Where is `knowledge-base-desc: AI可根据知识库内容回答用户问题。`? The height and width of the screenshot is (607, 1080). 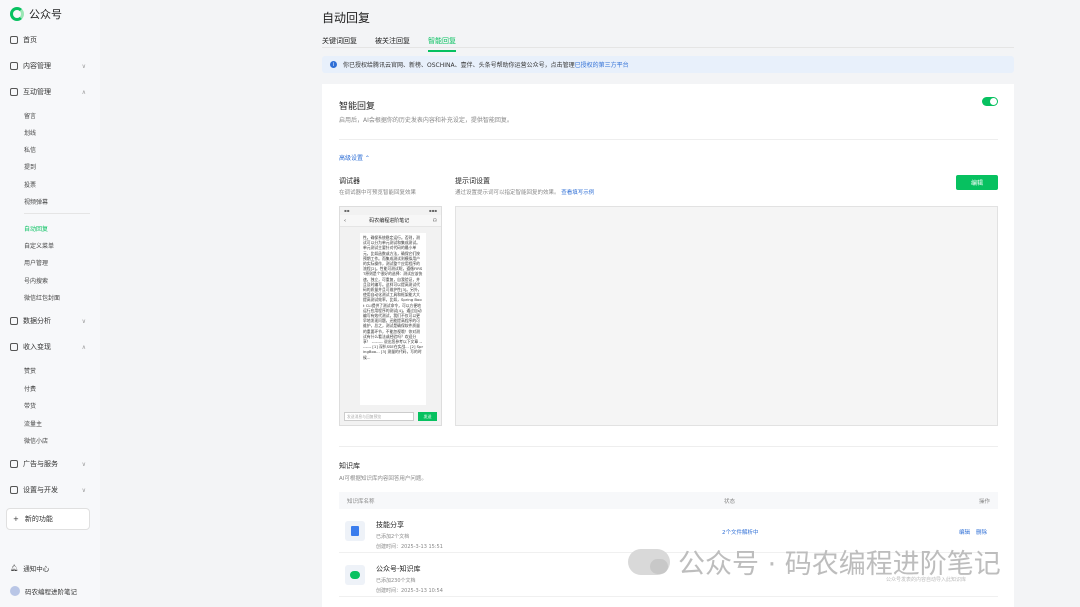
knowledge-base-desc: AI可根据知识库内容回答用户问题。 is located at coordinates (383, 479).